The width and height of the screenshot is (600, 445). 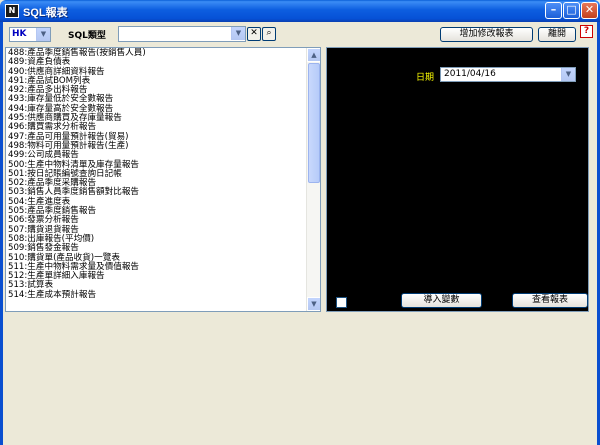 I want to click on window-title: SQL報表, so click(x=45, y=13).